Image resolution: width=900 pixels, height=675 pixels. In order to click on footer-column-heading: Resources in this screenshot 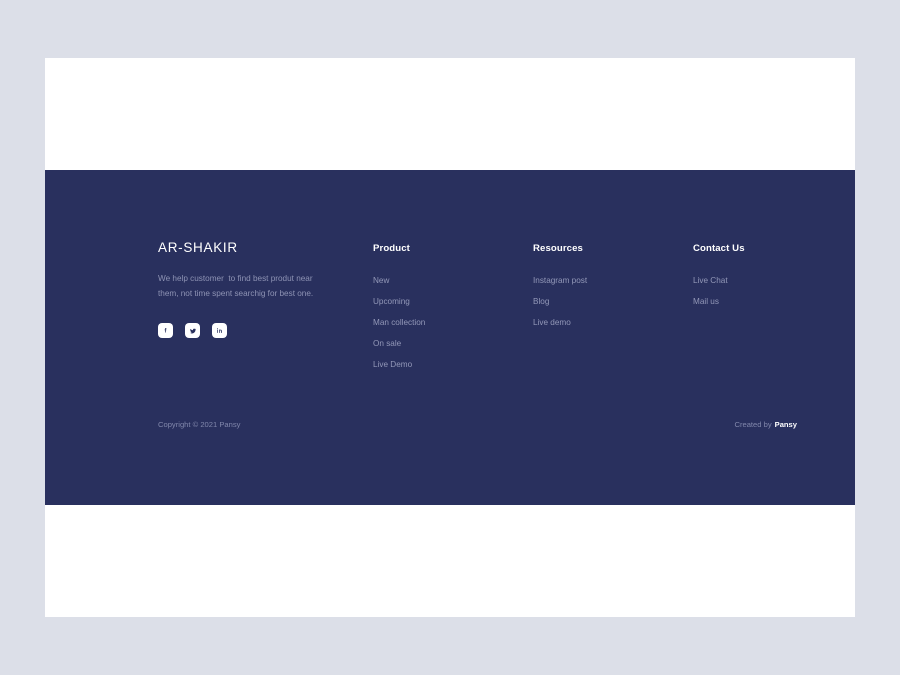, I will do `click(558, 248)`.